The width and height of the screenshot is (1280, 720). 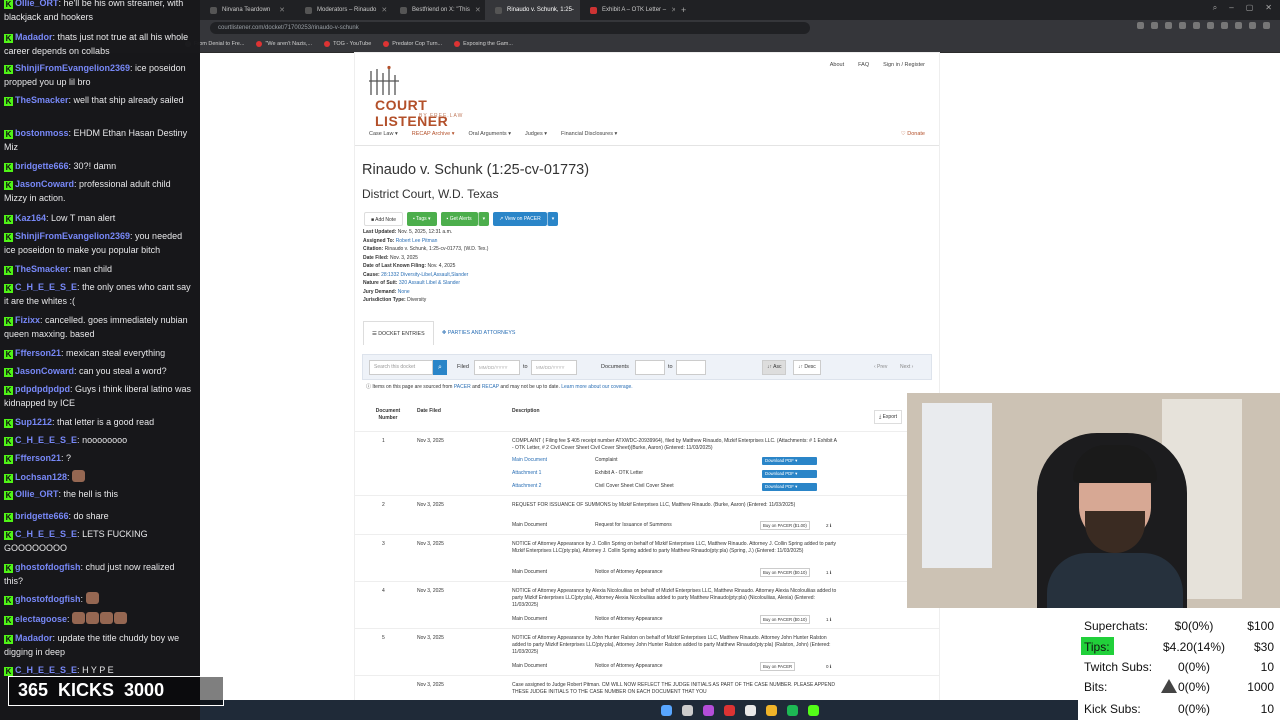 What do you see at coordinates (596, 387) in the screenshot?
I see `coverage-link: Learn more about our coverage.` at bounding box center [596, 387].